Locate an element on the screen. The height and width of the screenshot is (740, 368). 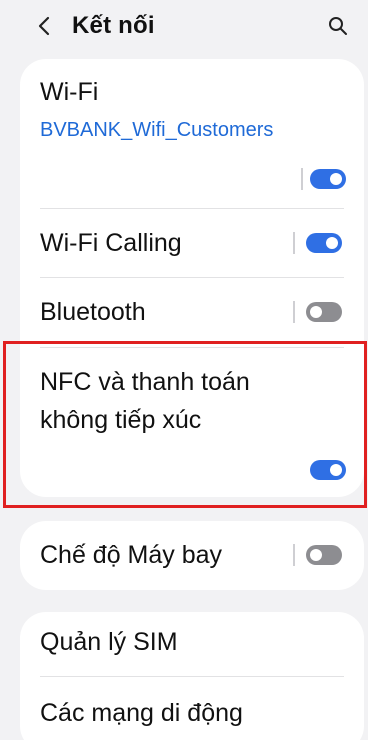
sim-manager-row: Quản lý SIM is located at coordinates (192, 644).